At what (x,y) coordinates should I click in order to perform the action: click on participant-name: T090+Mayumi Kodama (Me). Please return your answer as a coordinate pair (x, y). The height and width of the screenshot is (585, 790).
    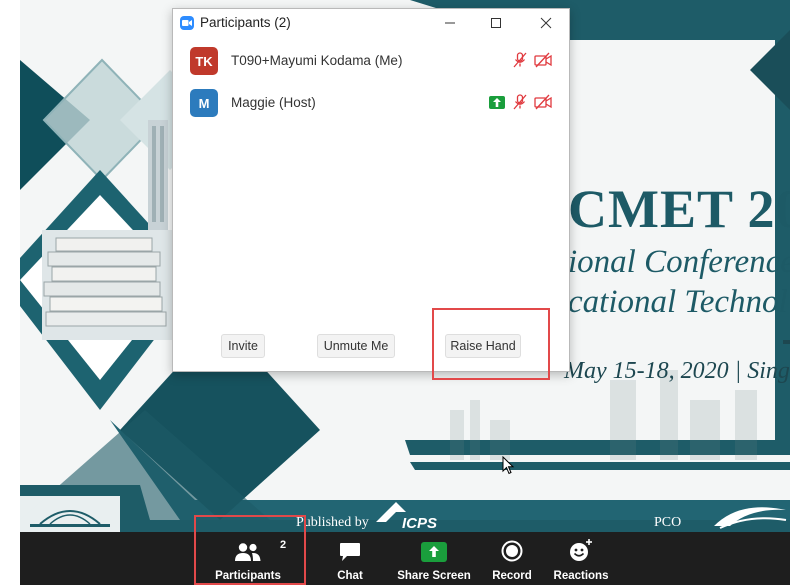
    Looking at the image, I should click on (317, 60).